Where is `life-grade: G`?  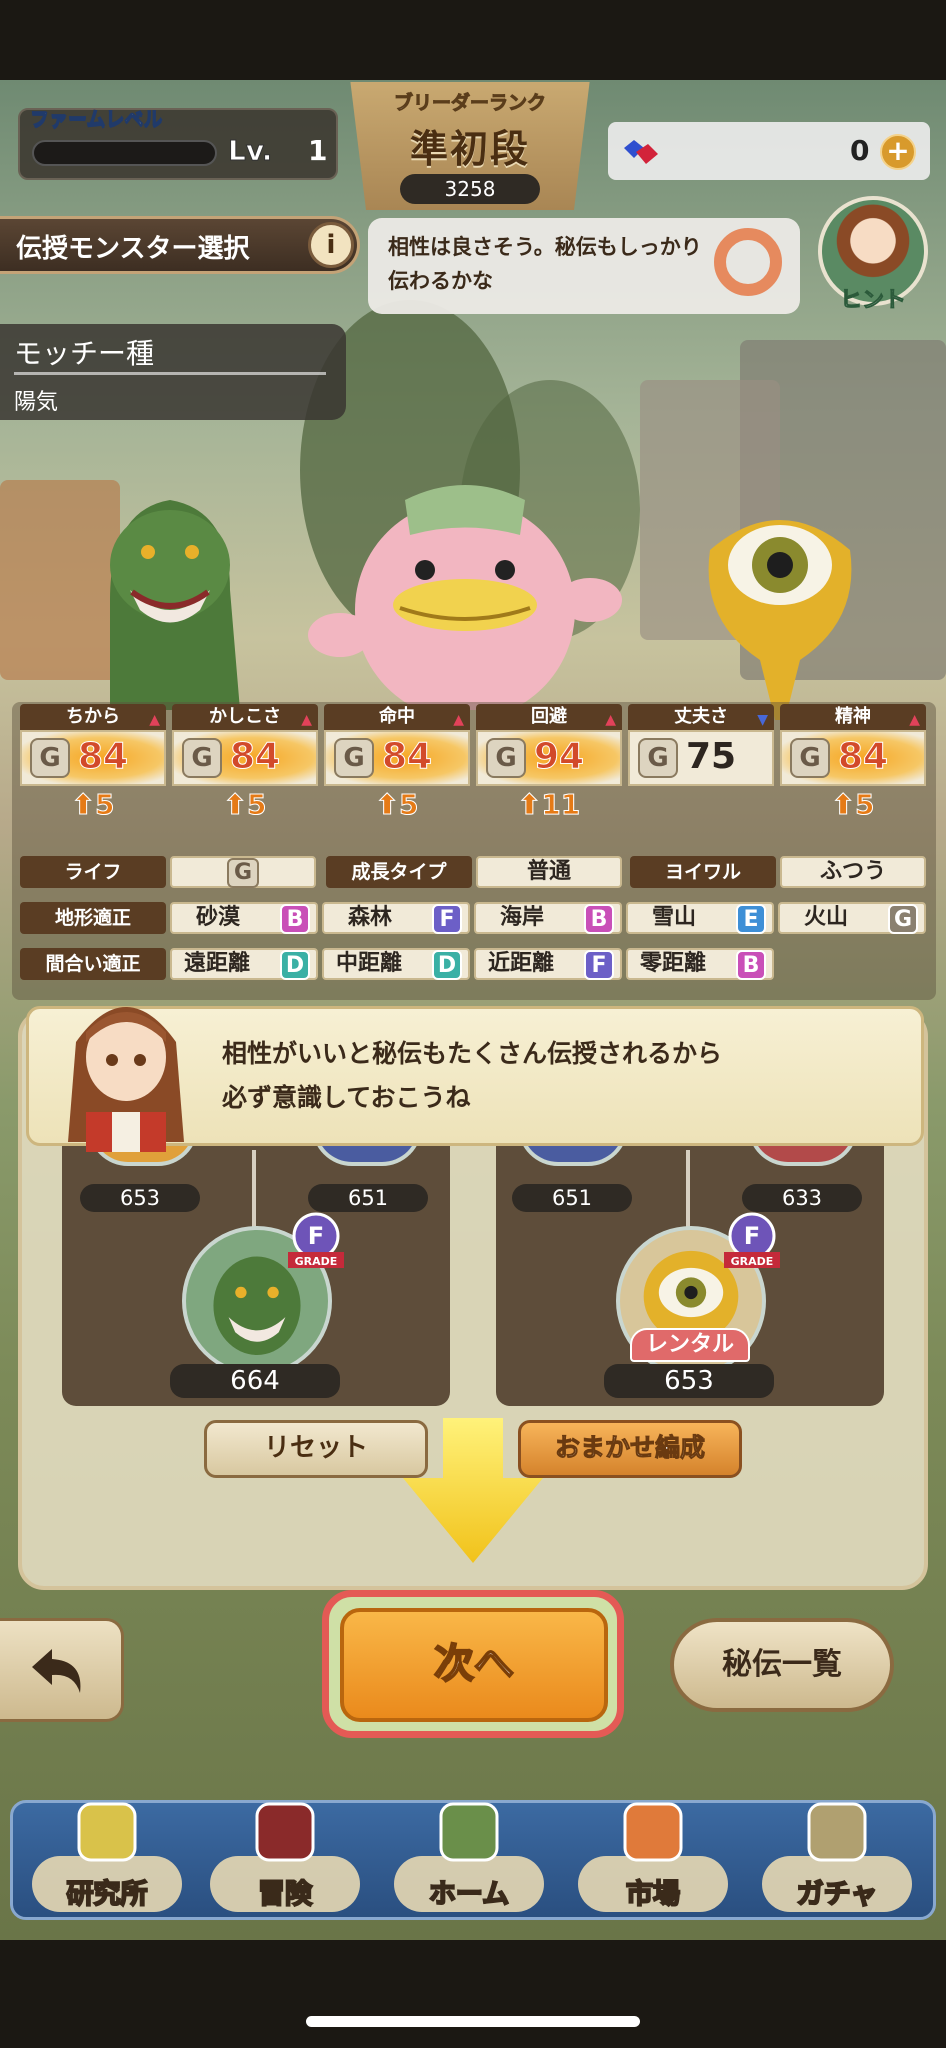
life-grade: G is located at coordinates (243, 873).